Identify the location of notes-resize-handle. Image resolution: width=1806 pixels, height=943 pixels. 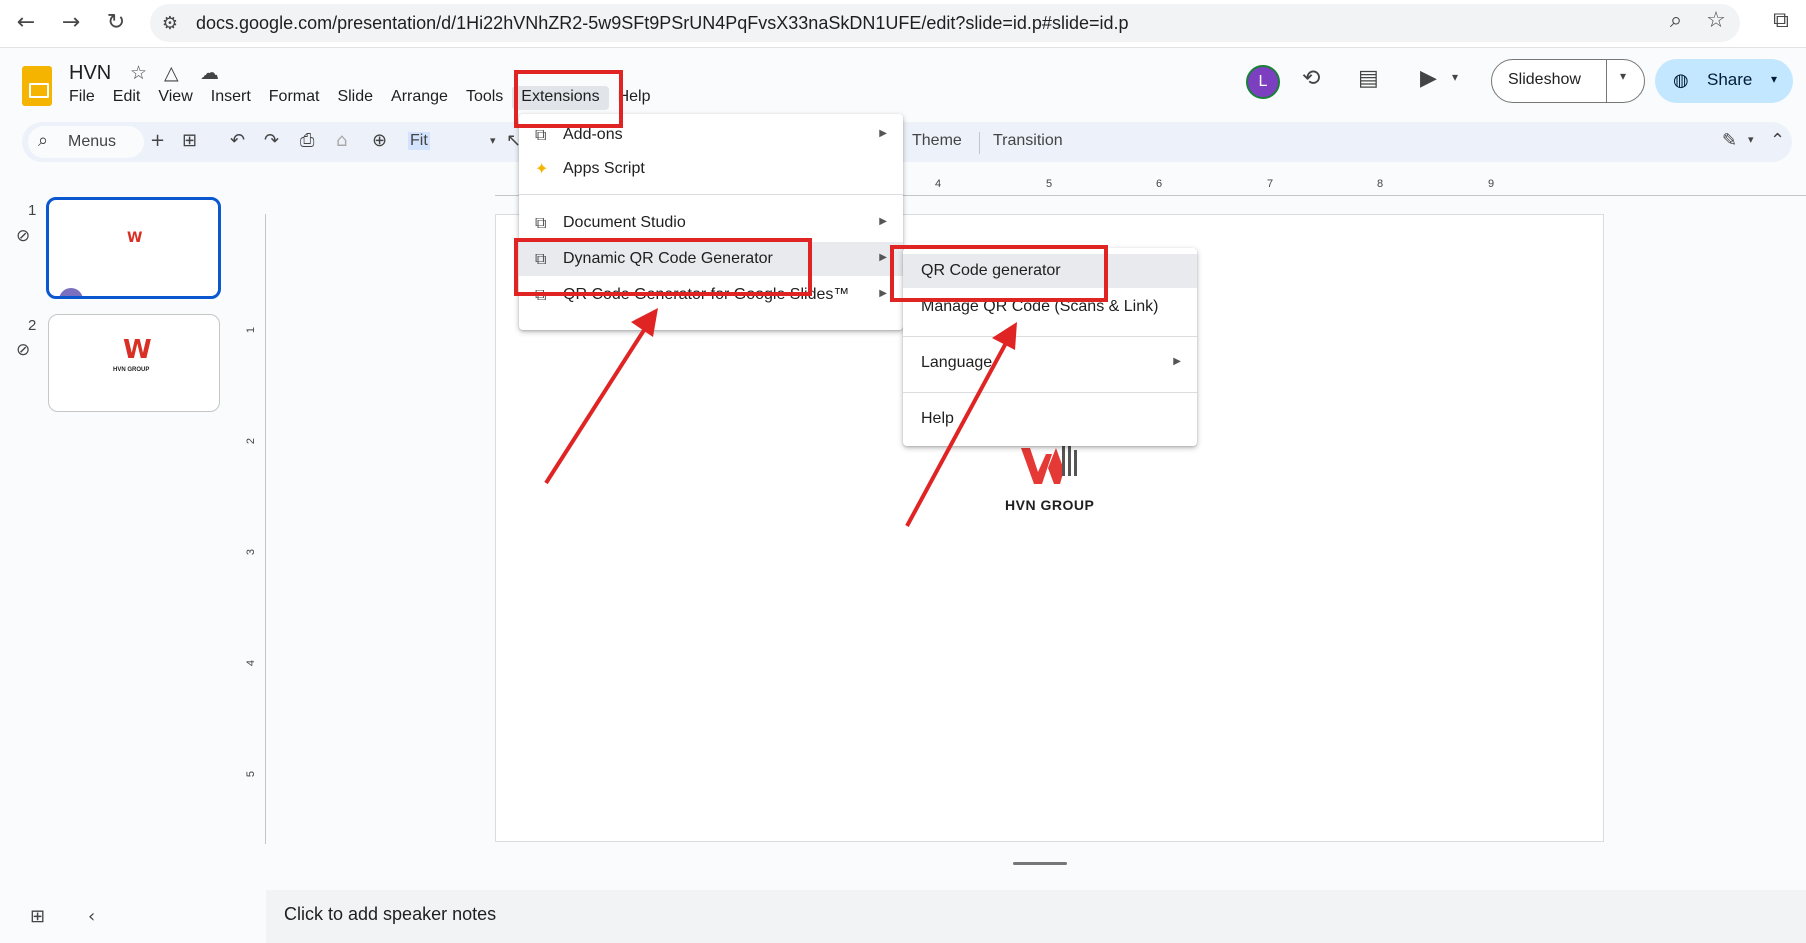
(1040, 863).